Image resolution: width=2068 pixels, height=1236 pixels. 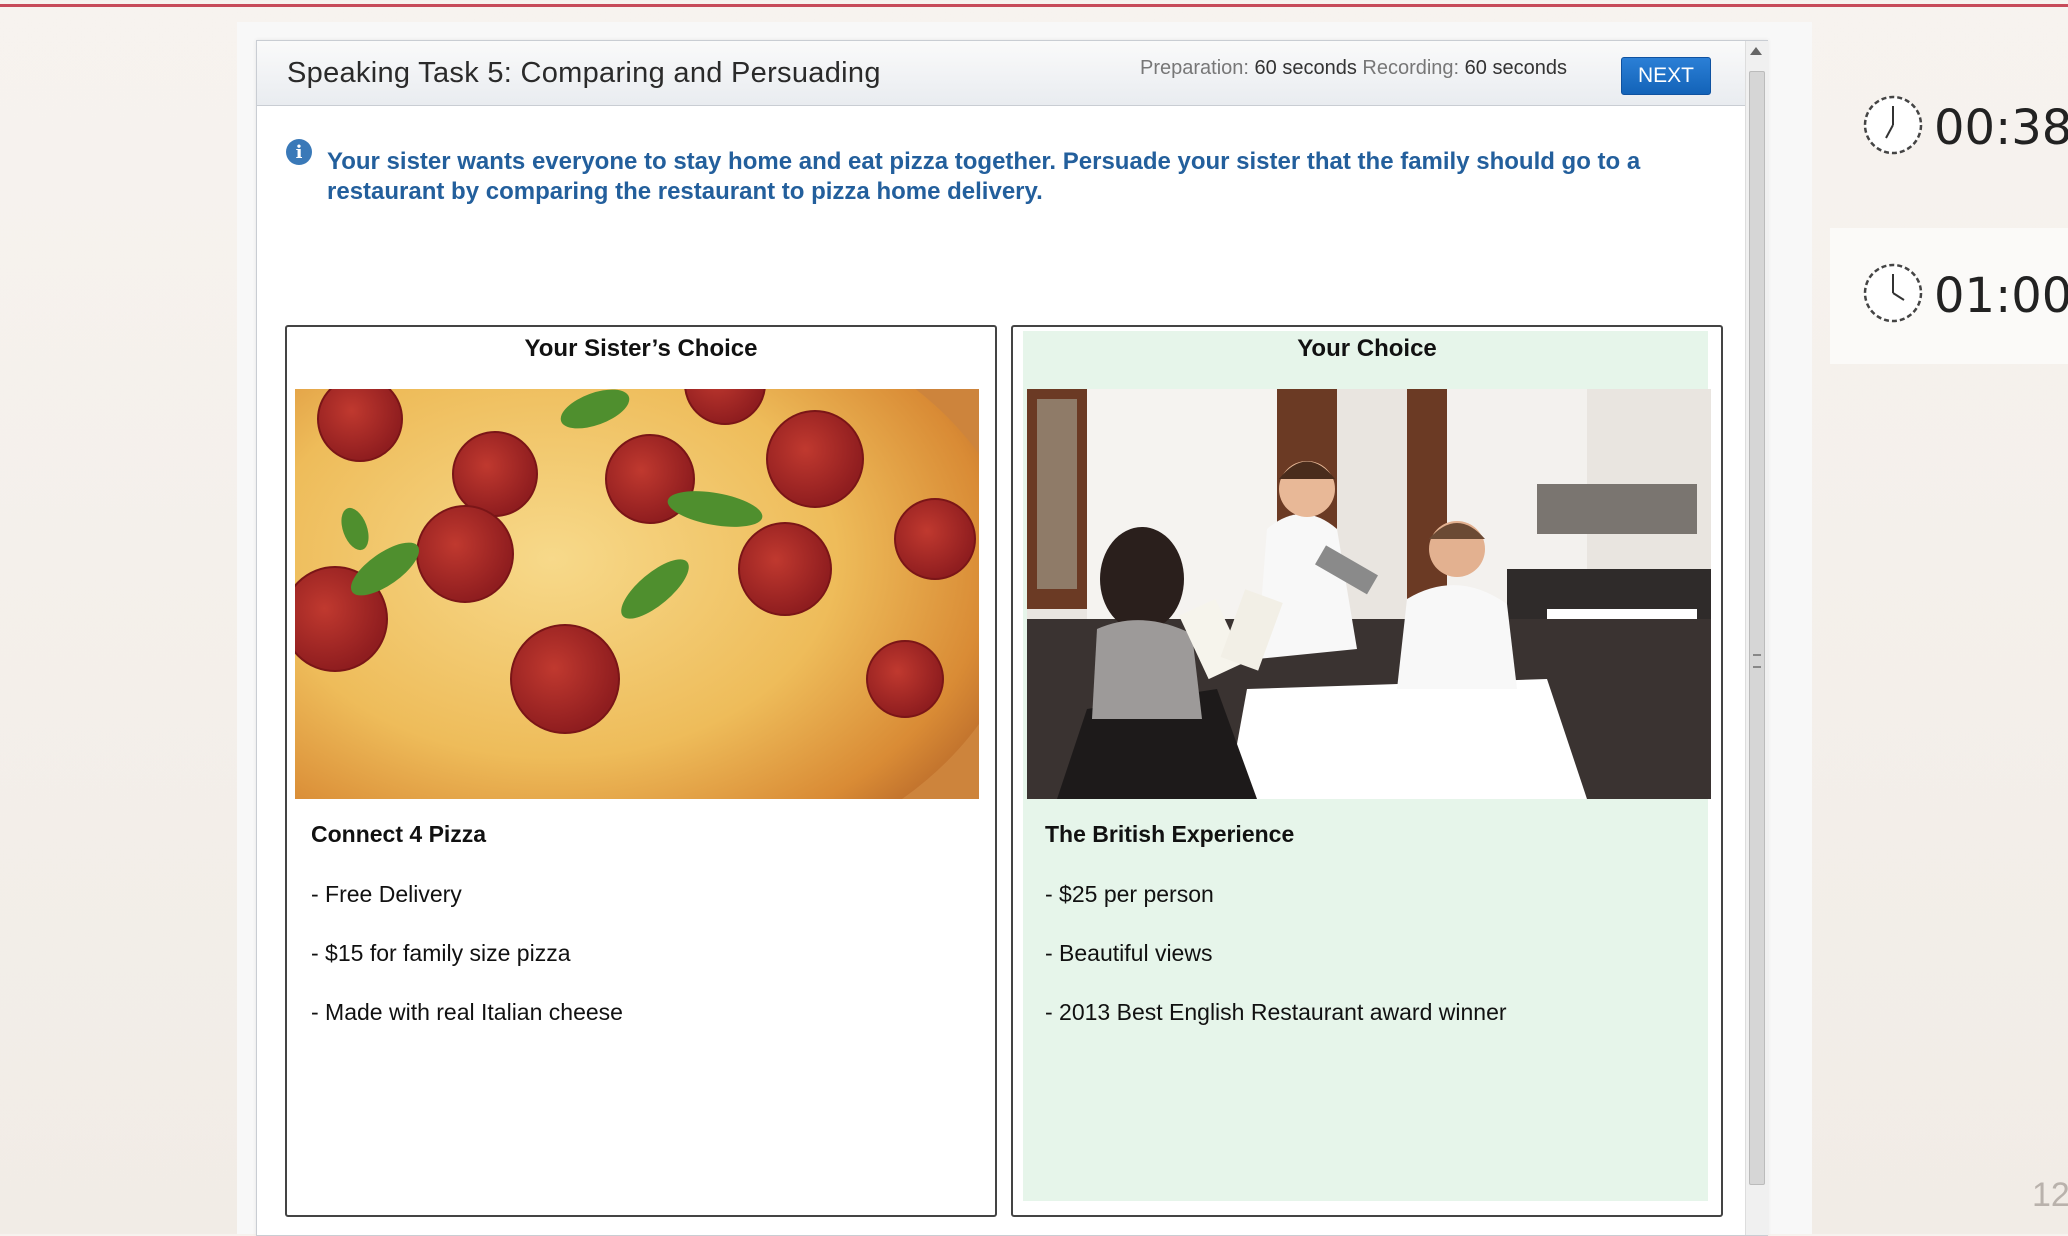 What do you see at coordinates (1757, 628) in the screenshot?
I see `scrollbar-thumb` at bounding box center [1757, 628].